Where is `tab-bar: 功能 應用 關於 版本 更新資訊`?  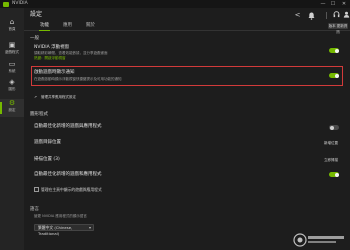 tab-bar: 功能 應用 關於 版本 更新資訊 is located at coordinates (187, 28).